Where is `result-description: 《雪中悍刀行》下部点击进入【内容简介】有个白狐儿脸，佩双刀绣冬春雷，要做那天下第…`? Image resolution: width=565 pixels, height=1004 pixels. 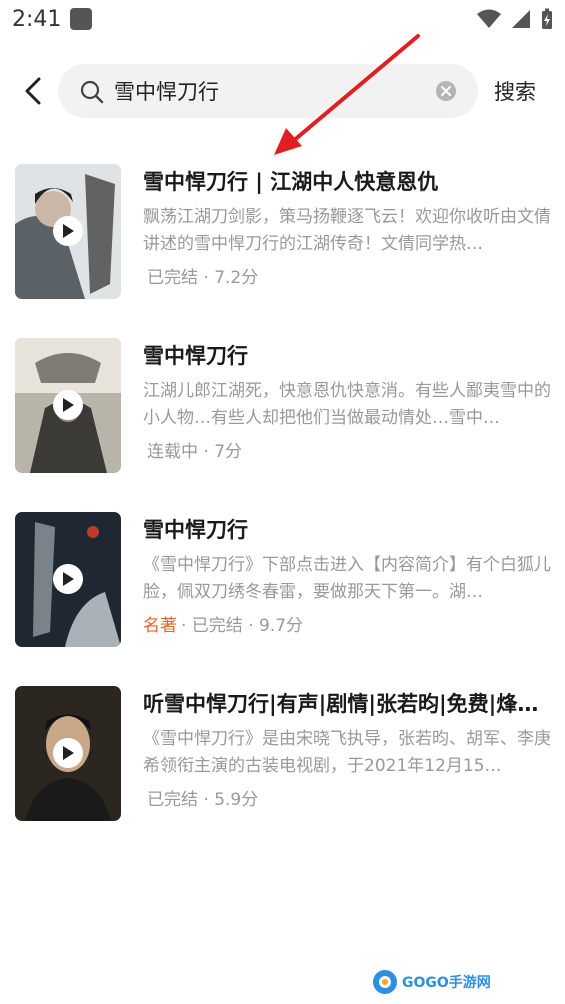
result-description: 《雪中悍刀行》下部点击进入【内容简介】有个白狐儿脸，佩双刀绣冬春雷，要做那天下第… is located at coordinates (347, 578).